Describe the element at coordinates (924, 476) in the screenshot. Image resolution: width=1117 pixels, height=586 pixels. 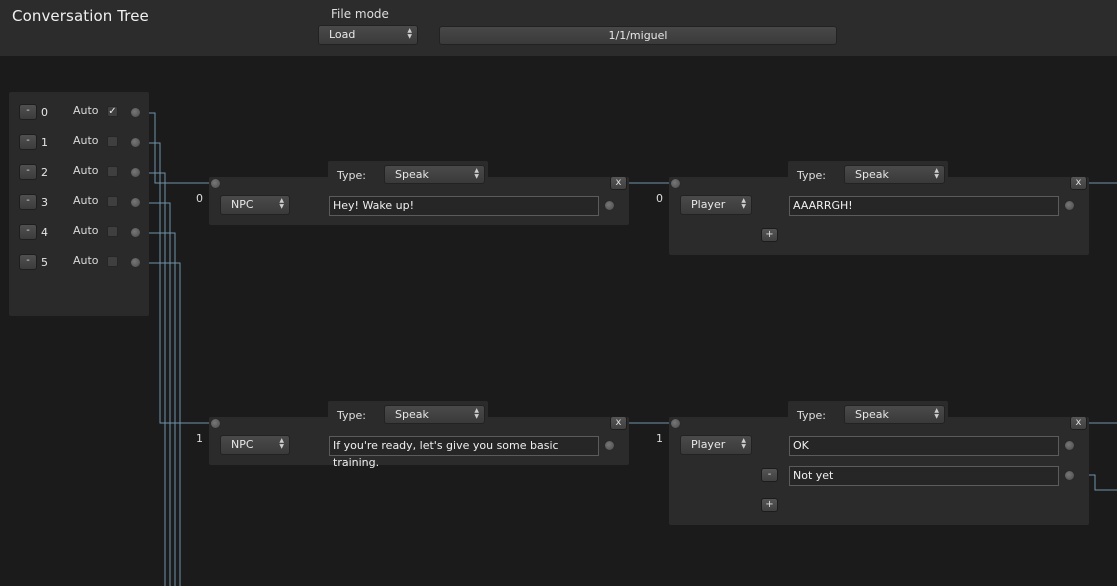
I see `response-text-field: Not yet` at that location.